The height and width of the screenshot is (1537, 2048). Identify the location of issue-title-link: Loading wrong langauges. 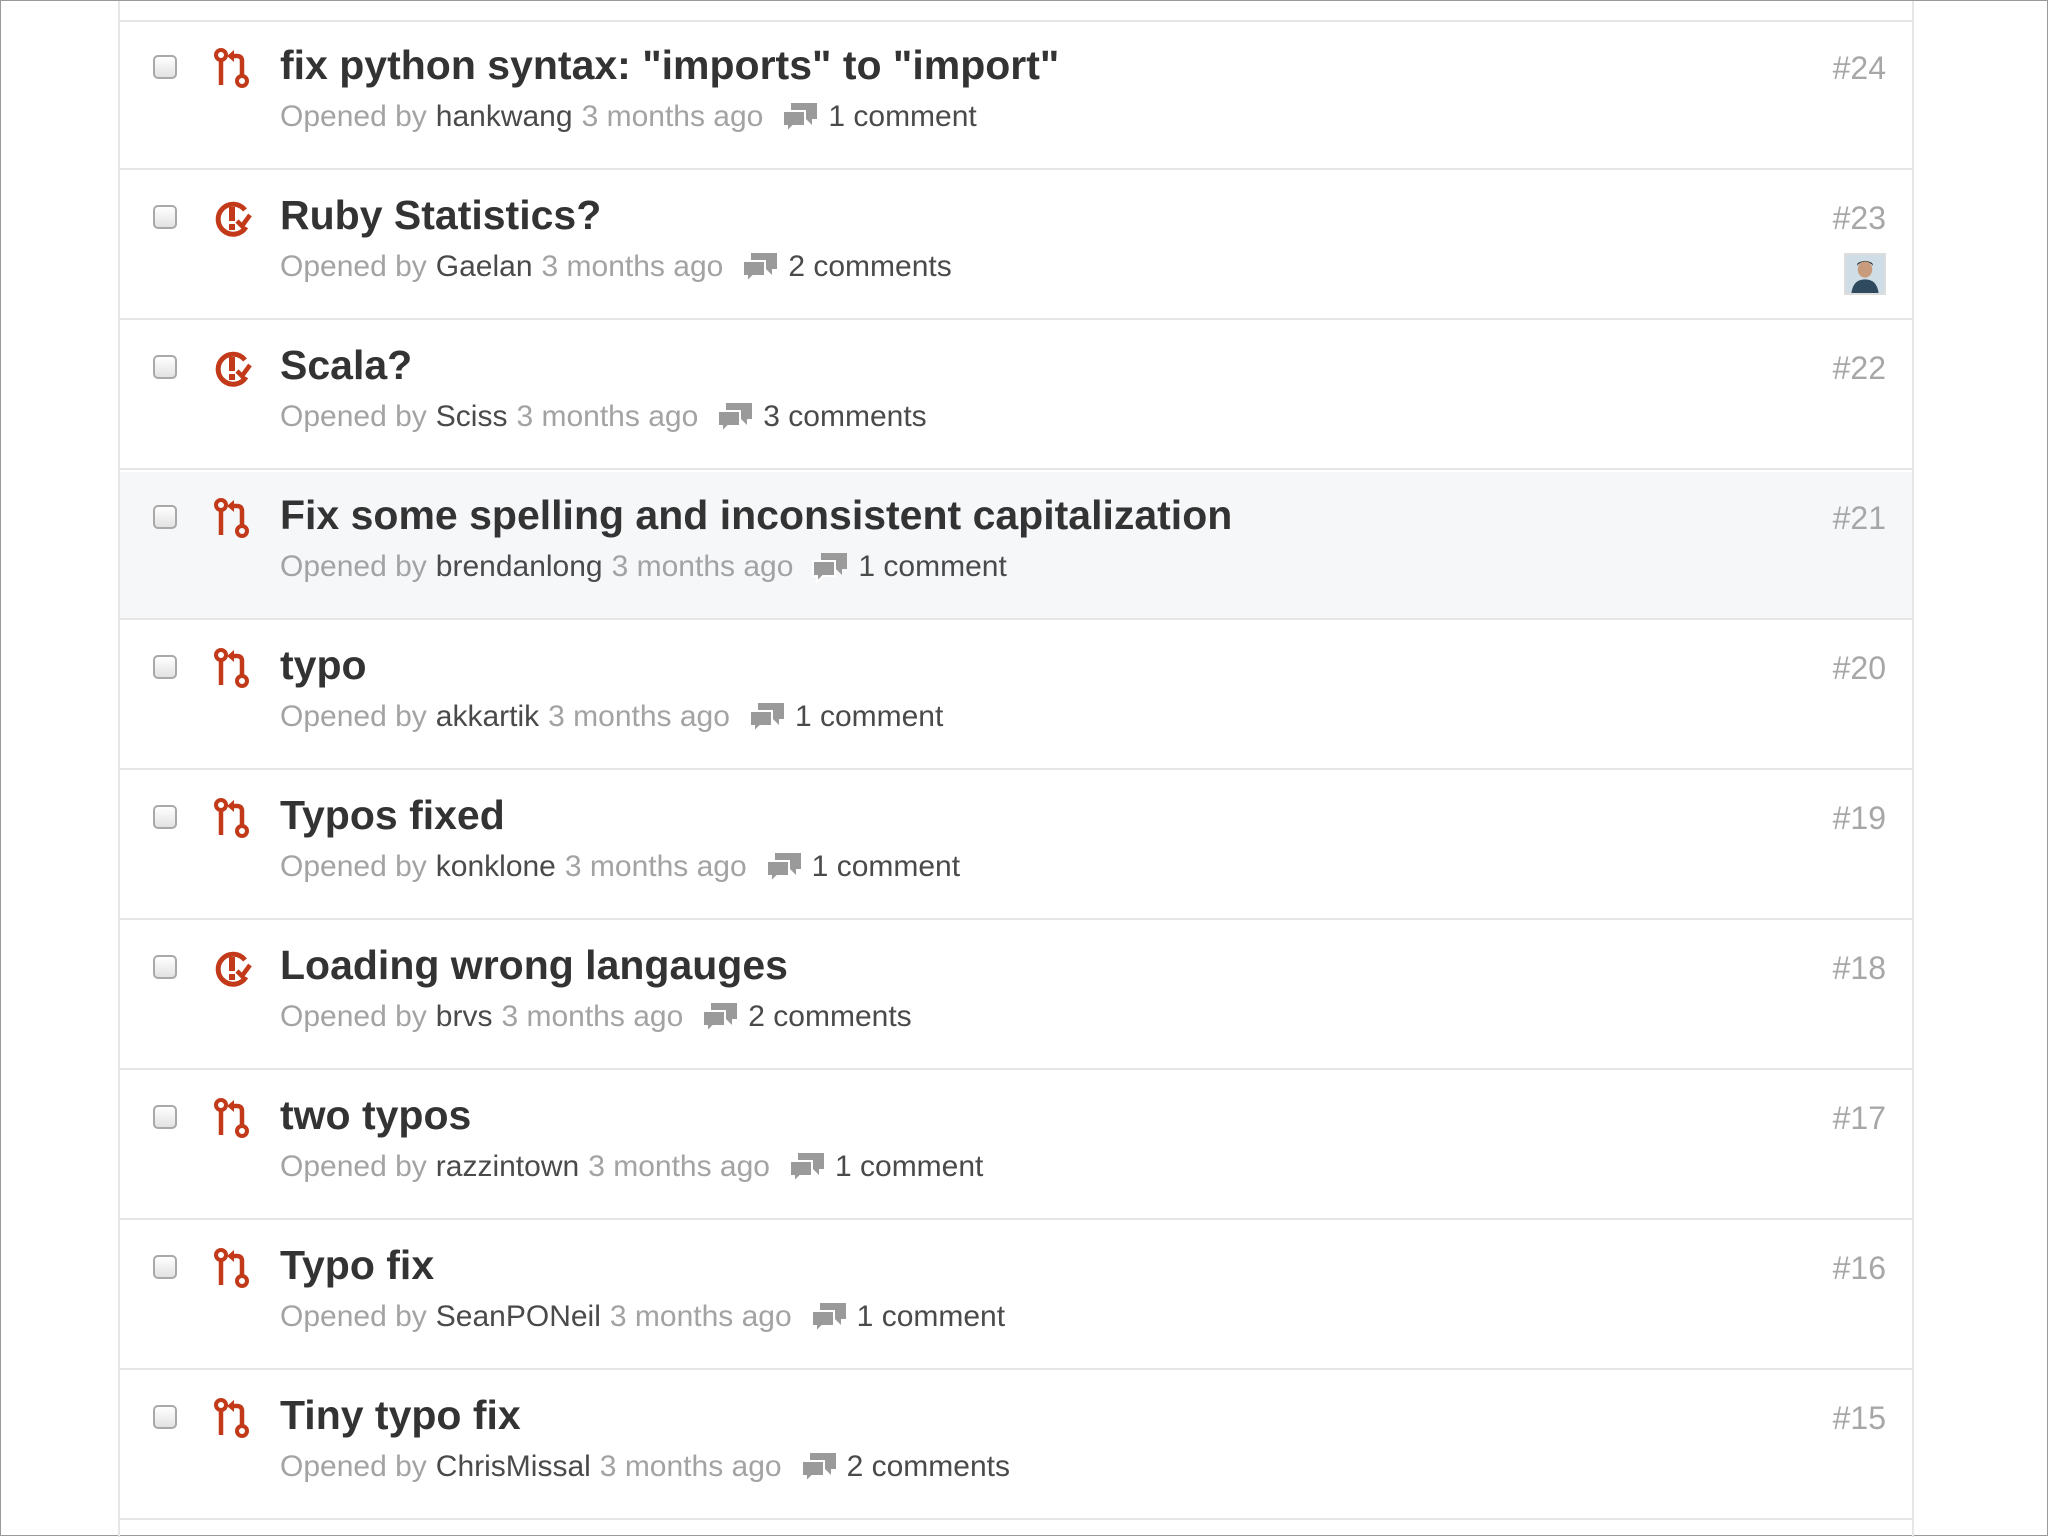
(534, 965).